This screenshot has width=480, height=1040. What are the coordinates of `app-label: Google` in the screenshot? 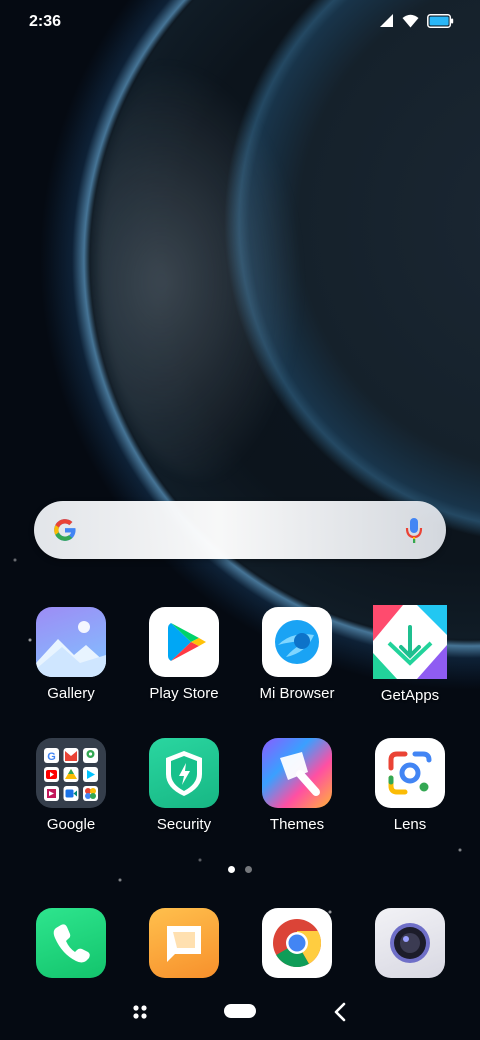 It's located at (71, 824).